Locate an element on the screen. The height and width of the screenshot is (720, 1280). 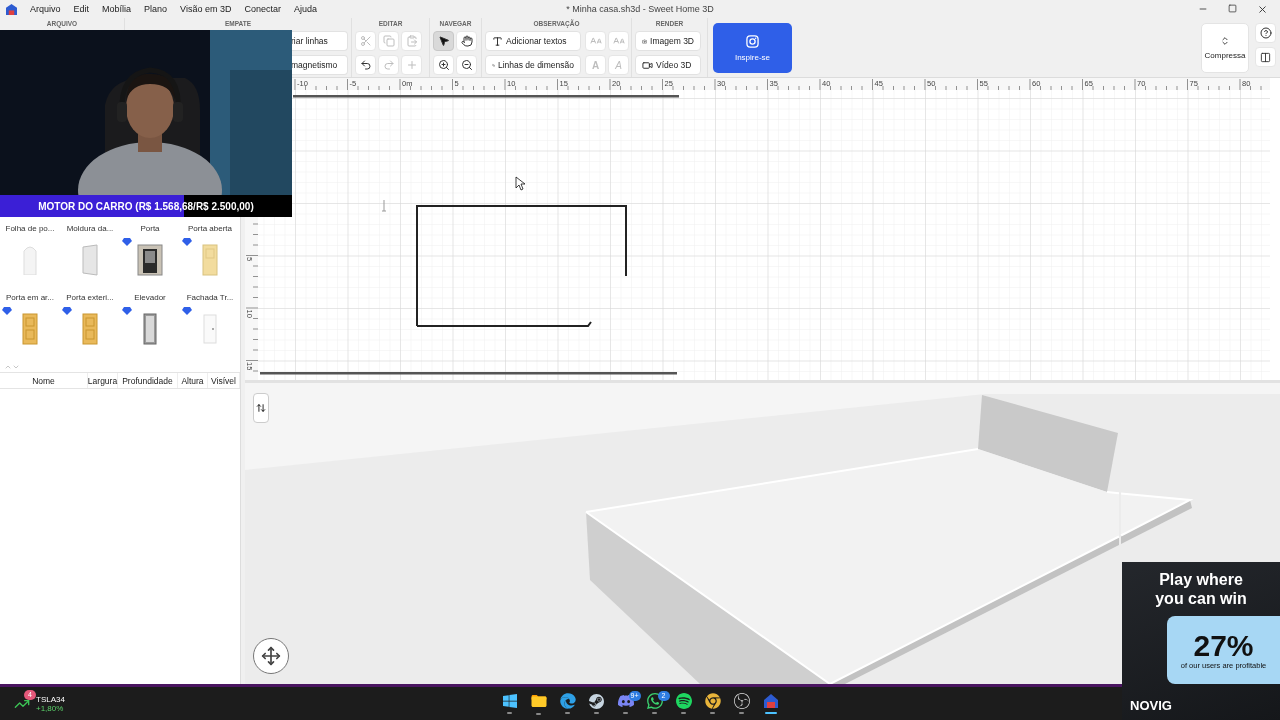
column-header: Altura is located at coordinates (193, 380).